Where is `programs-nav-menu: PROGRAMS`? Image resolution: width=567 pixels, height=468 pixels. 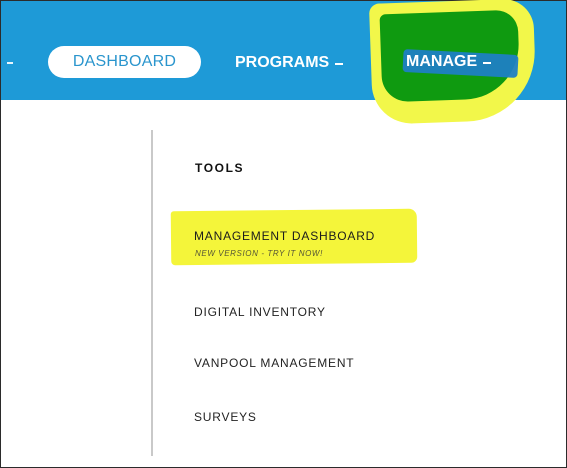
programs-nav-menu: PROGRAMS is located at coordinates (289, 63).